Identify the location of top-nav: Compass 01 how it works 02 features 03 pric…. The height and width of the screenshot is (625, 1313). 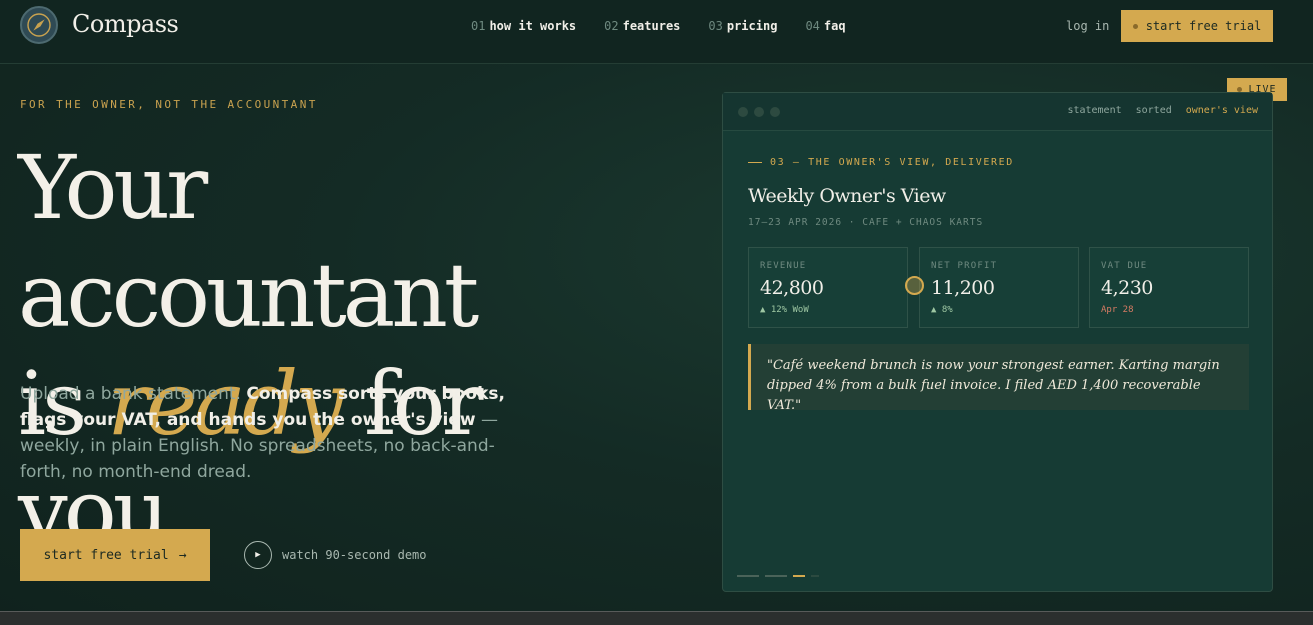
(656, 32).